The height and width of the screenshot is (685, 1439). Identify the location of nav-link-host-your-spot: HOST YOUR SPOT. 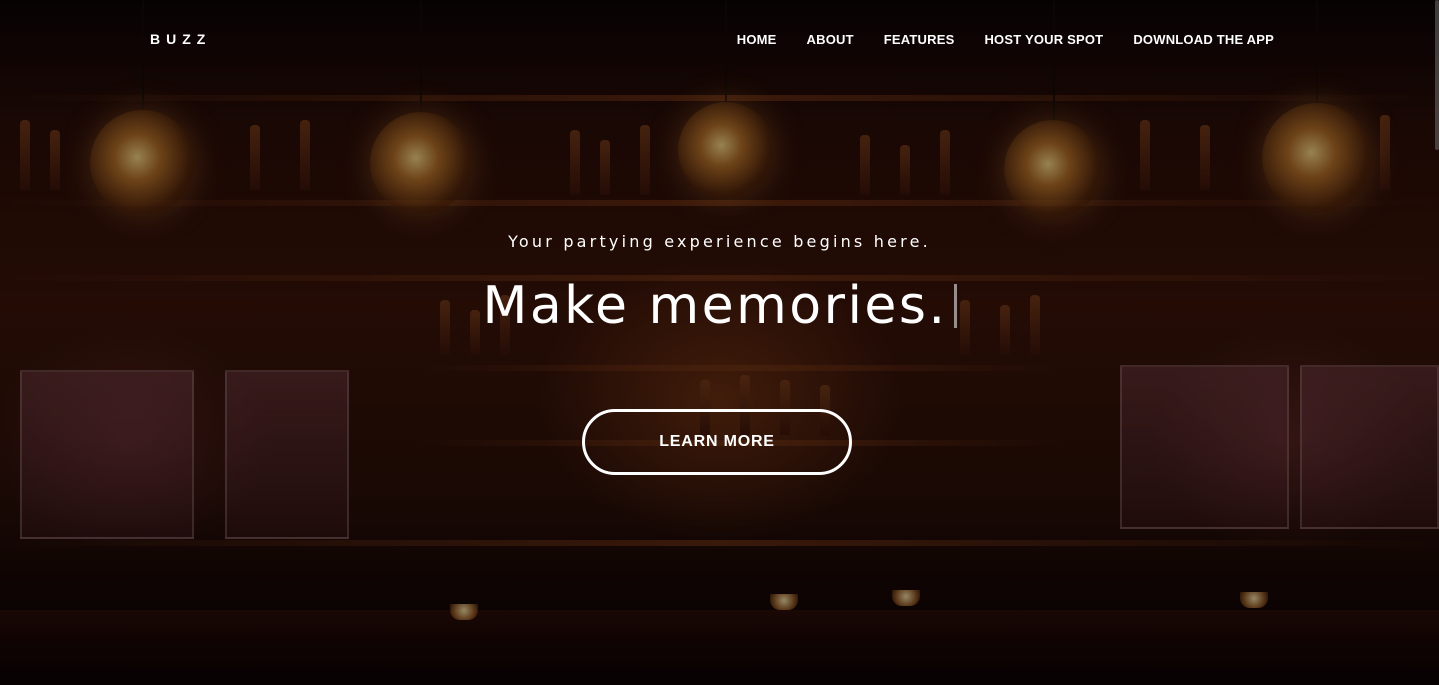
(1043, 39).